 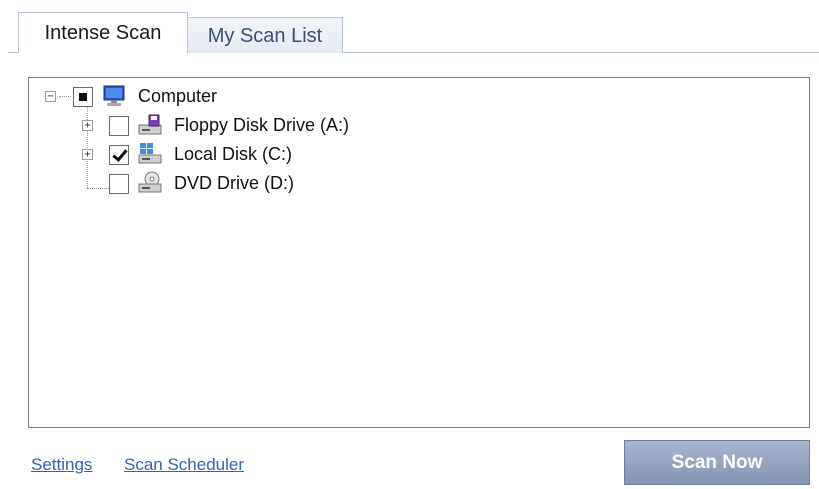 I want to click on tab-my-scan-list: My Scan List, so click(x=265, y=35).